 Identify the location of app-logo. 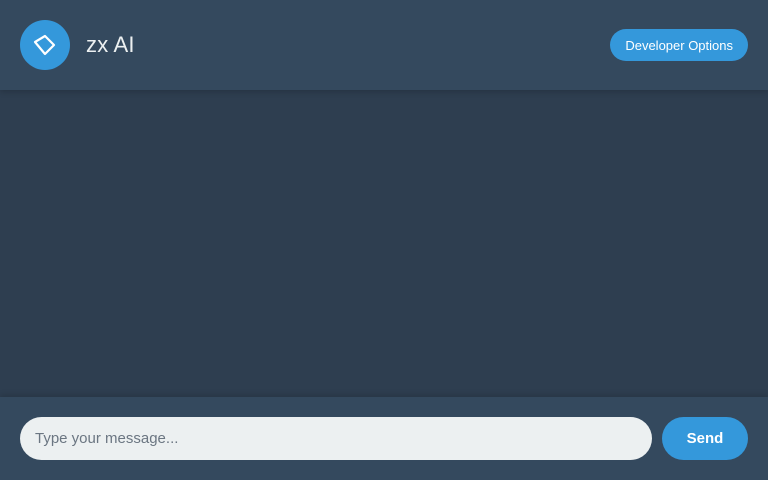
(45, 45).